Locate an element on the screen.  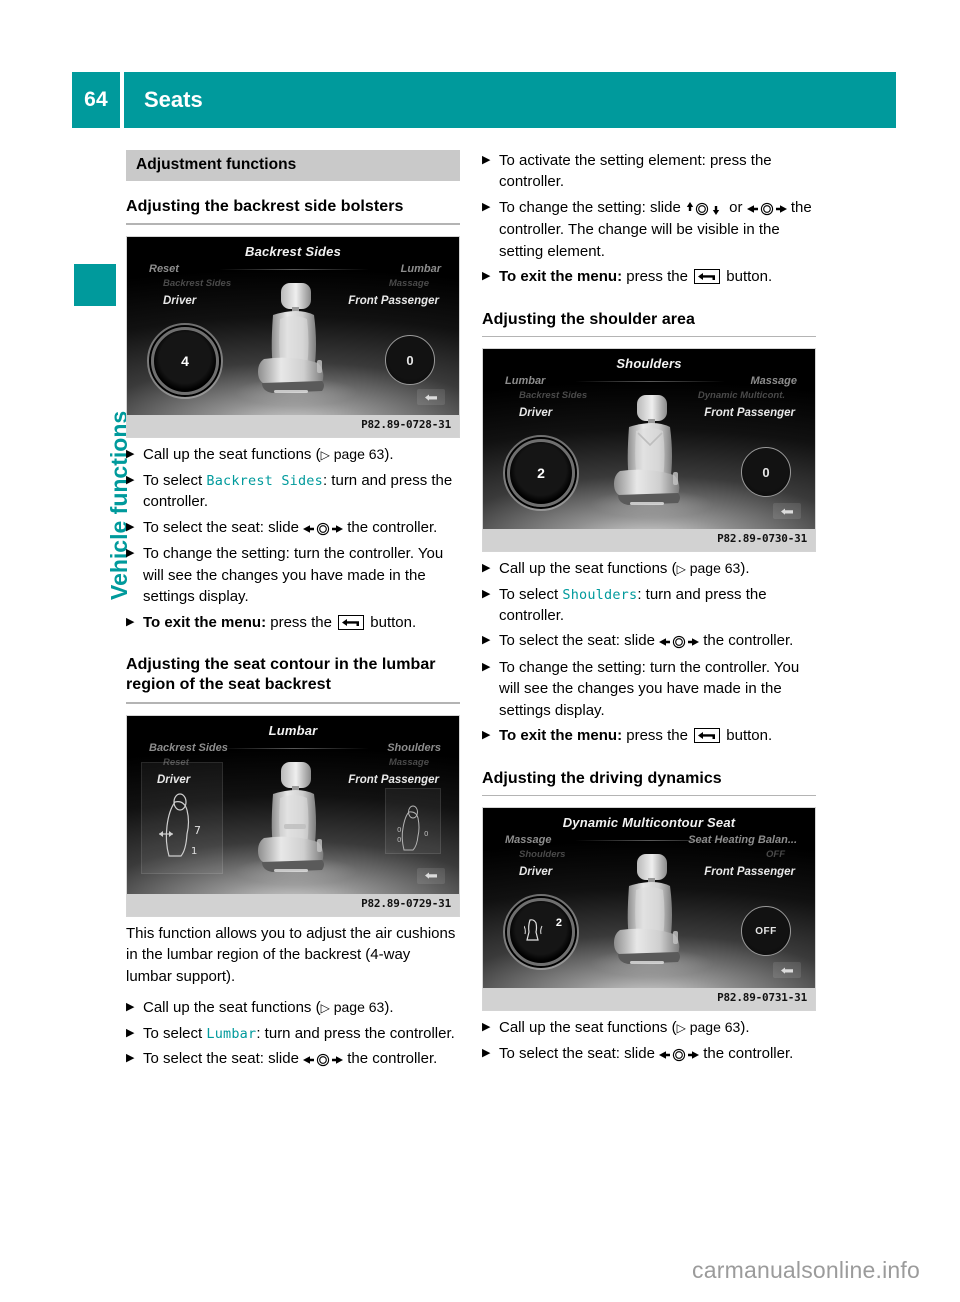
passenger-dial-value: 0 is located at coordinates (766, 472).